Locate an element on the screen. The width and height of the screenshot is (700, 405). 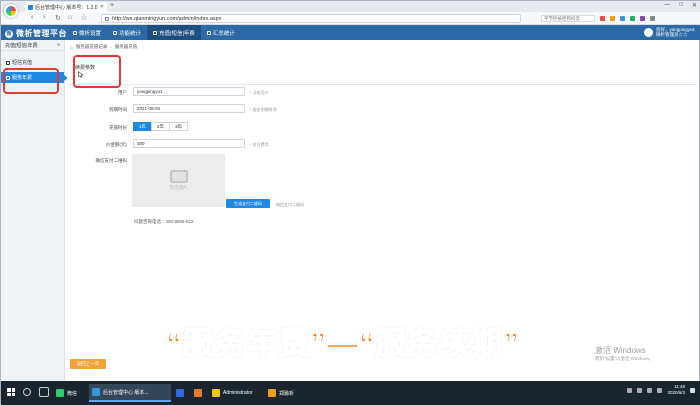
maximize-button: □ is located at coordinates (681, 5).